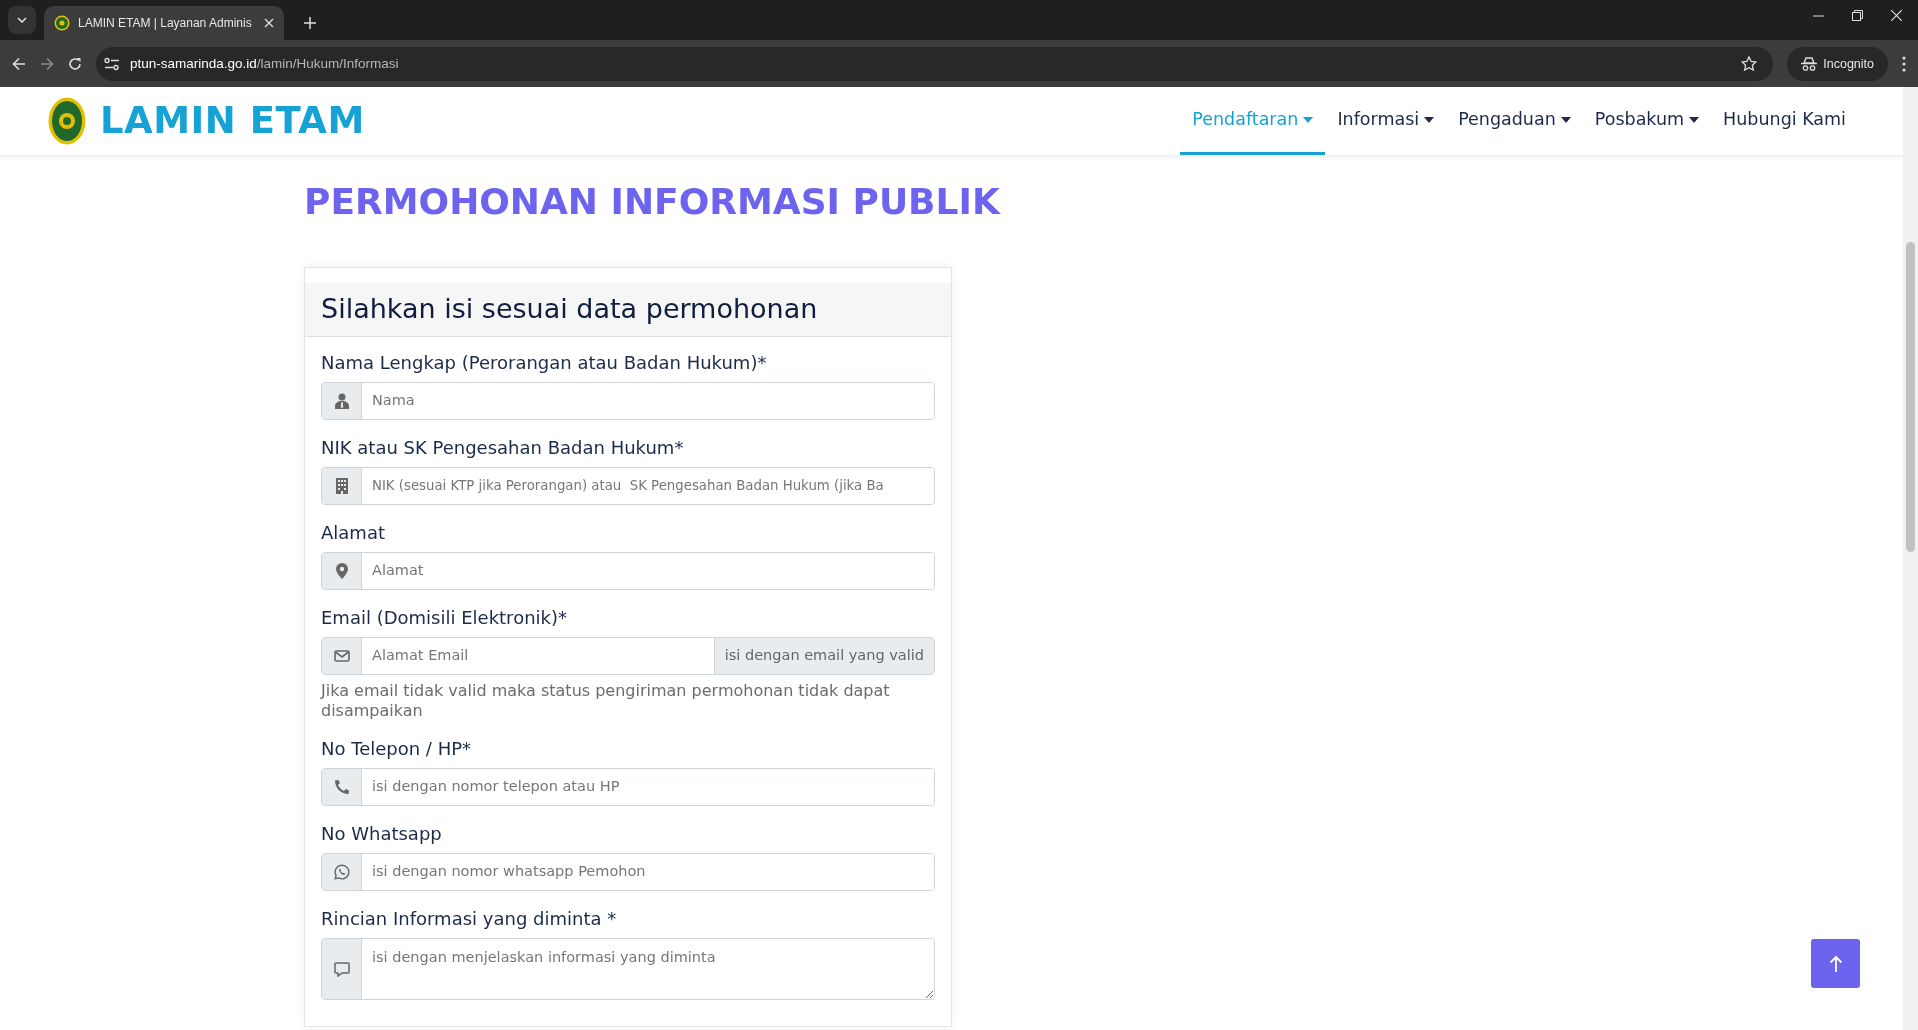 The height and width of the screenshot is (1030, 1918). Describe the element at coordinates (112, 63) in the screenshot. I see `site-settings-icon` at that location.